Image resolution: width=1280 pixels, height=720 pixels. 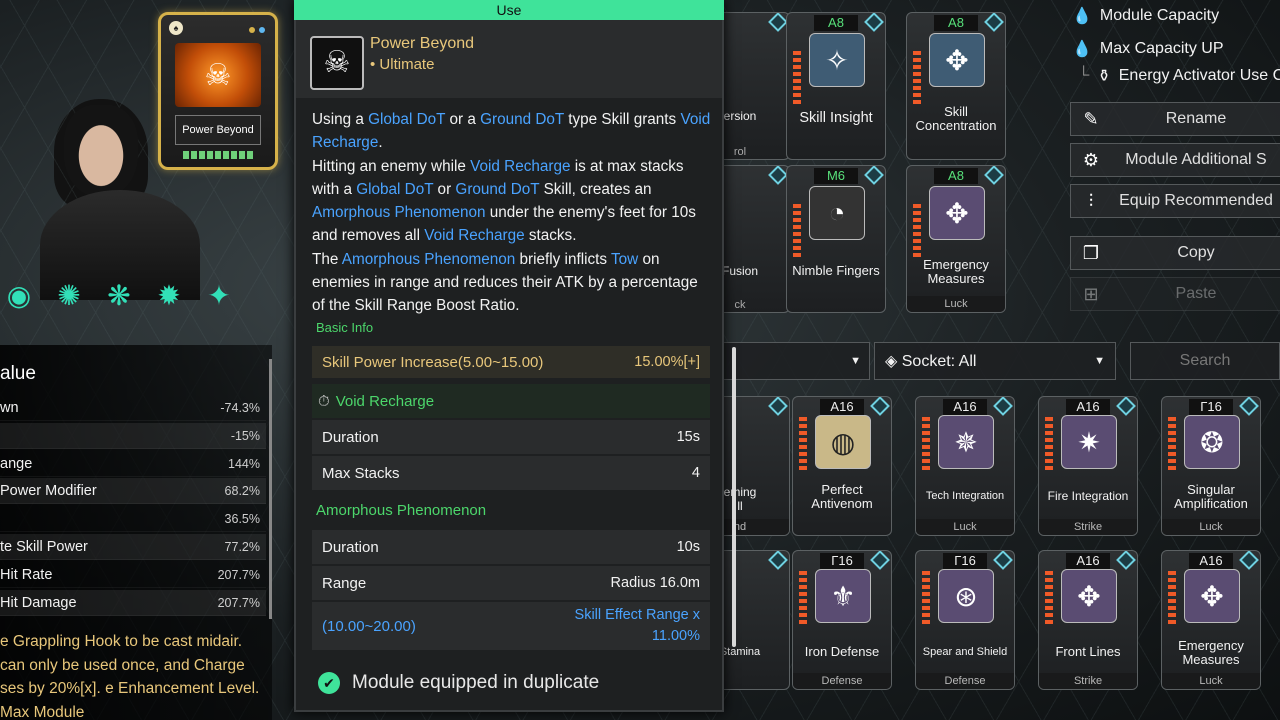 I want to click on module-additional-settings-button: ⚙ Module Additional S, so click(x=1175, y=160).